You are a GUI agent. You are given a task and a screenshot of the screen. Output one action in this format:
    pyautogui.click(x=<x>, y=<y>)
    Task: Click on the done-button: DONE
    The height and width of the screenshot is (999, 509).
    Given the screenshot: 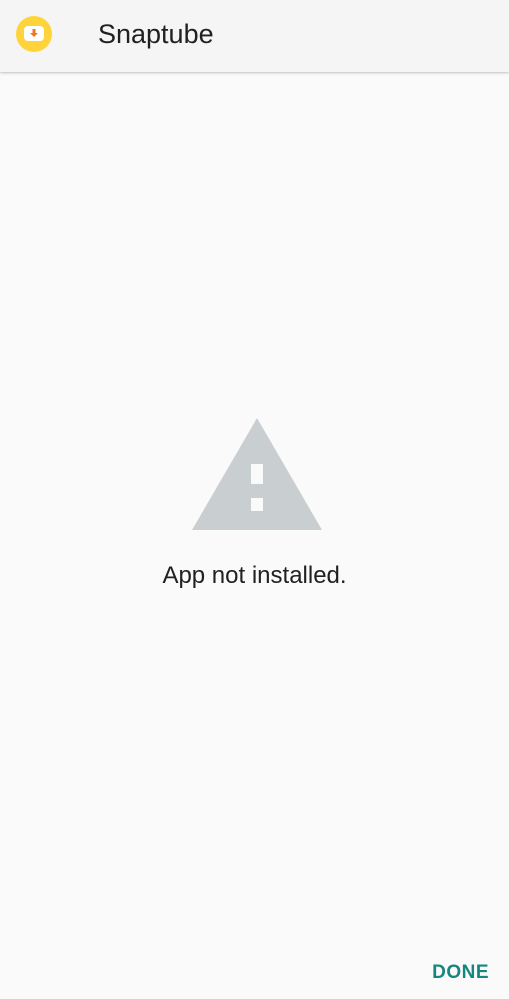 What is the action you would take?
    pyautogui.click(x=460, y=973)
    